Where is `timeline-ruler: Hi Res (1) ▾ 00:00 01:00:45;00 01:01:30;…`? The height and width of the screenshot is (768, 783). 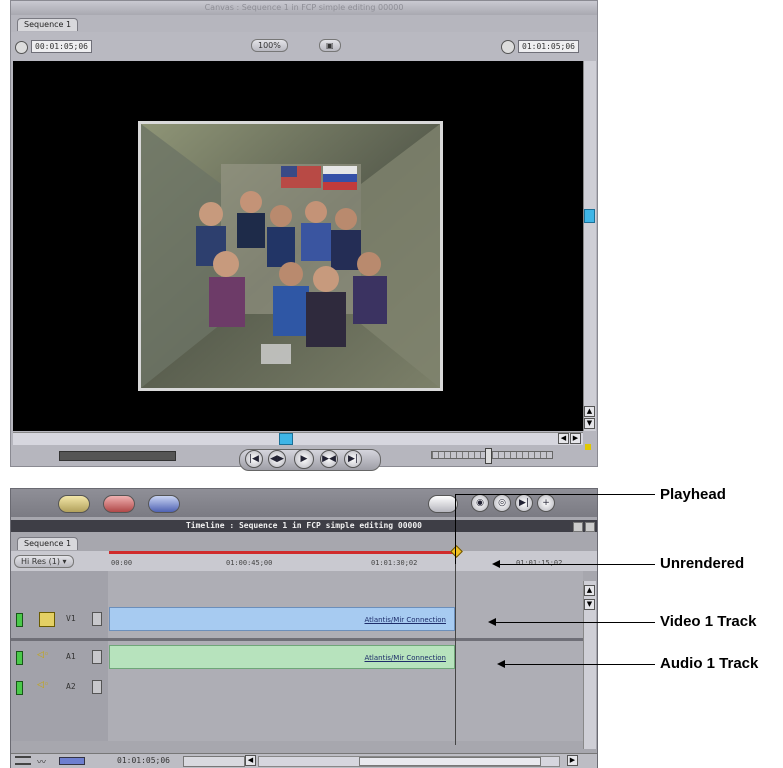 timeline-ruler: Hi Res (1) ▾ 00:00 01:00:45;00 01:01:30;… is located at coordinates (304, 558).